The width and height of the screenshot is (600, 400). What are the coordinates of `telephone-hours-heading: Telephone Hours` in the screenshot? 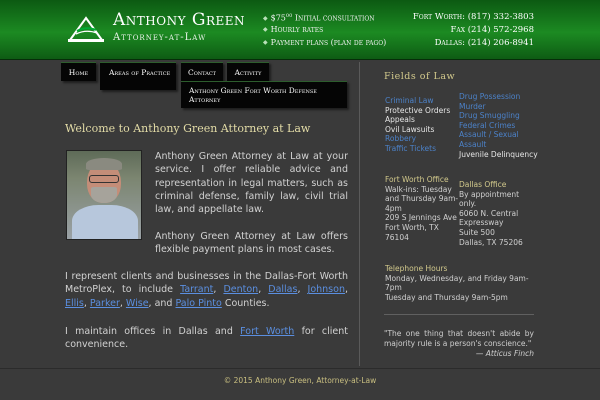 It's located at (416, 268).